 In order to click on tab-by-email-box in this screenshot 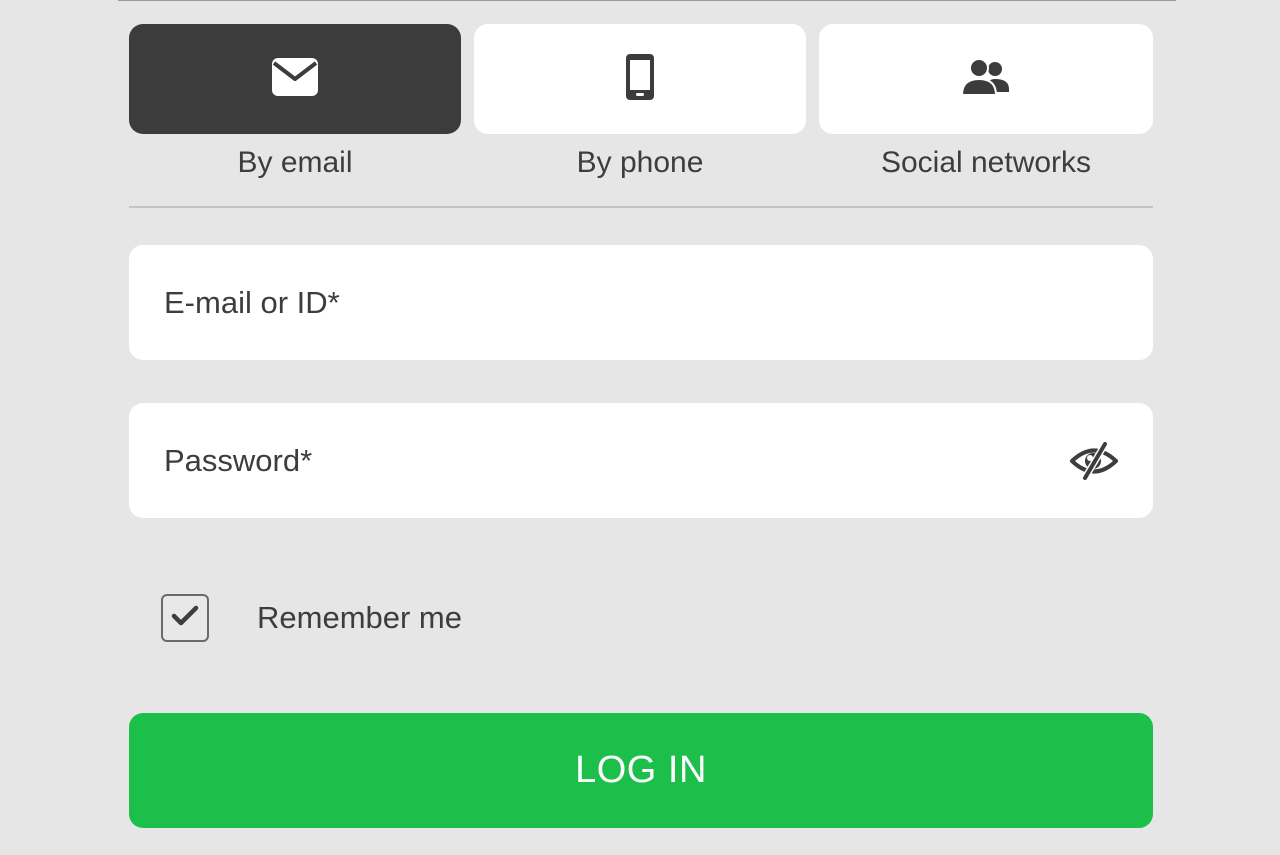, I will do `click(295, 79)`.